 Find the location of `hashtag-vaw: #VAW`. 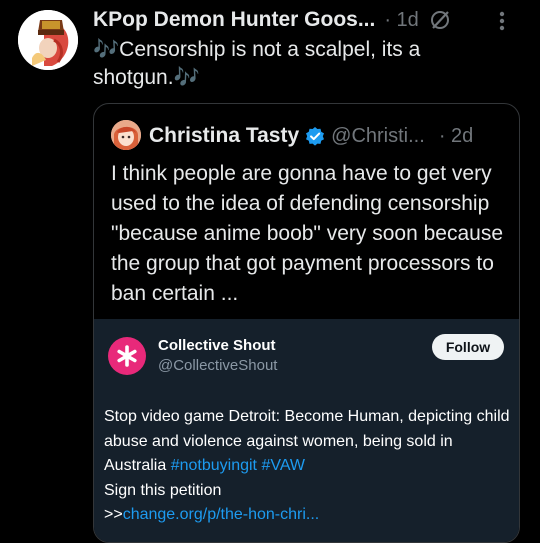

hashtag-vaw: #VAW is located at coordinates (283, 465).